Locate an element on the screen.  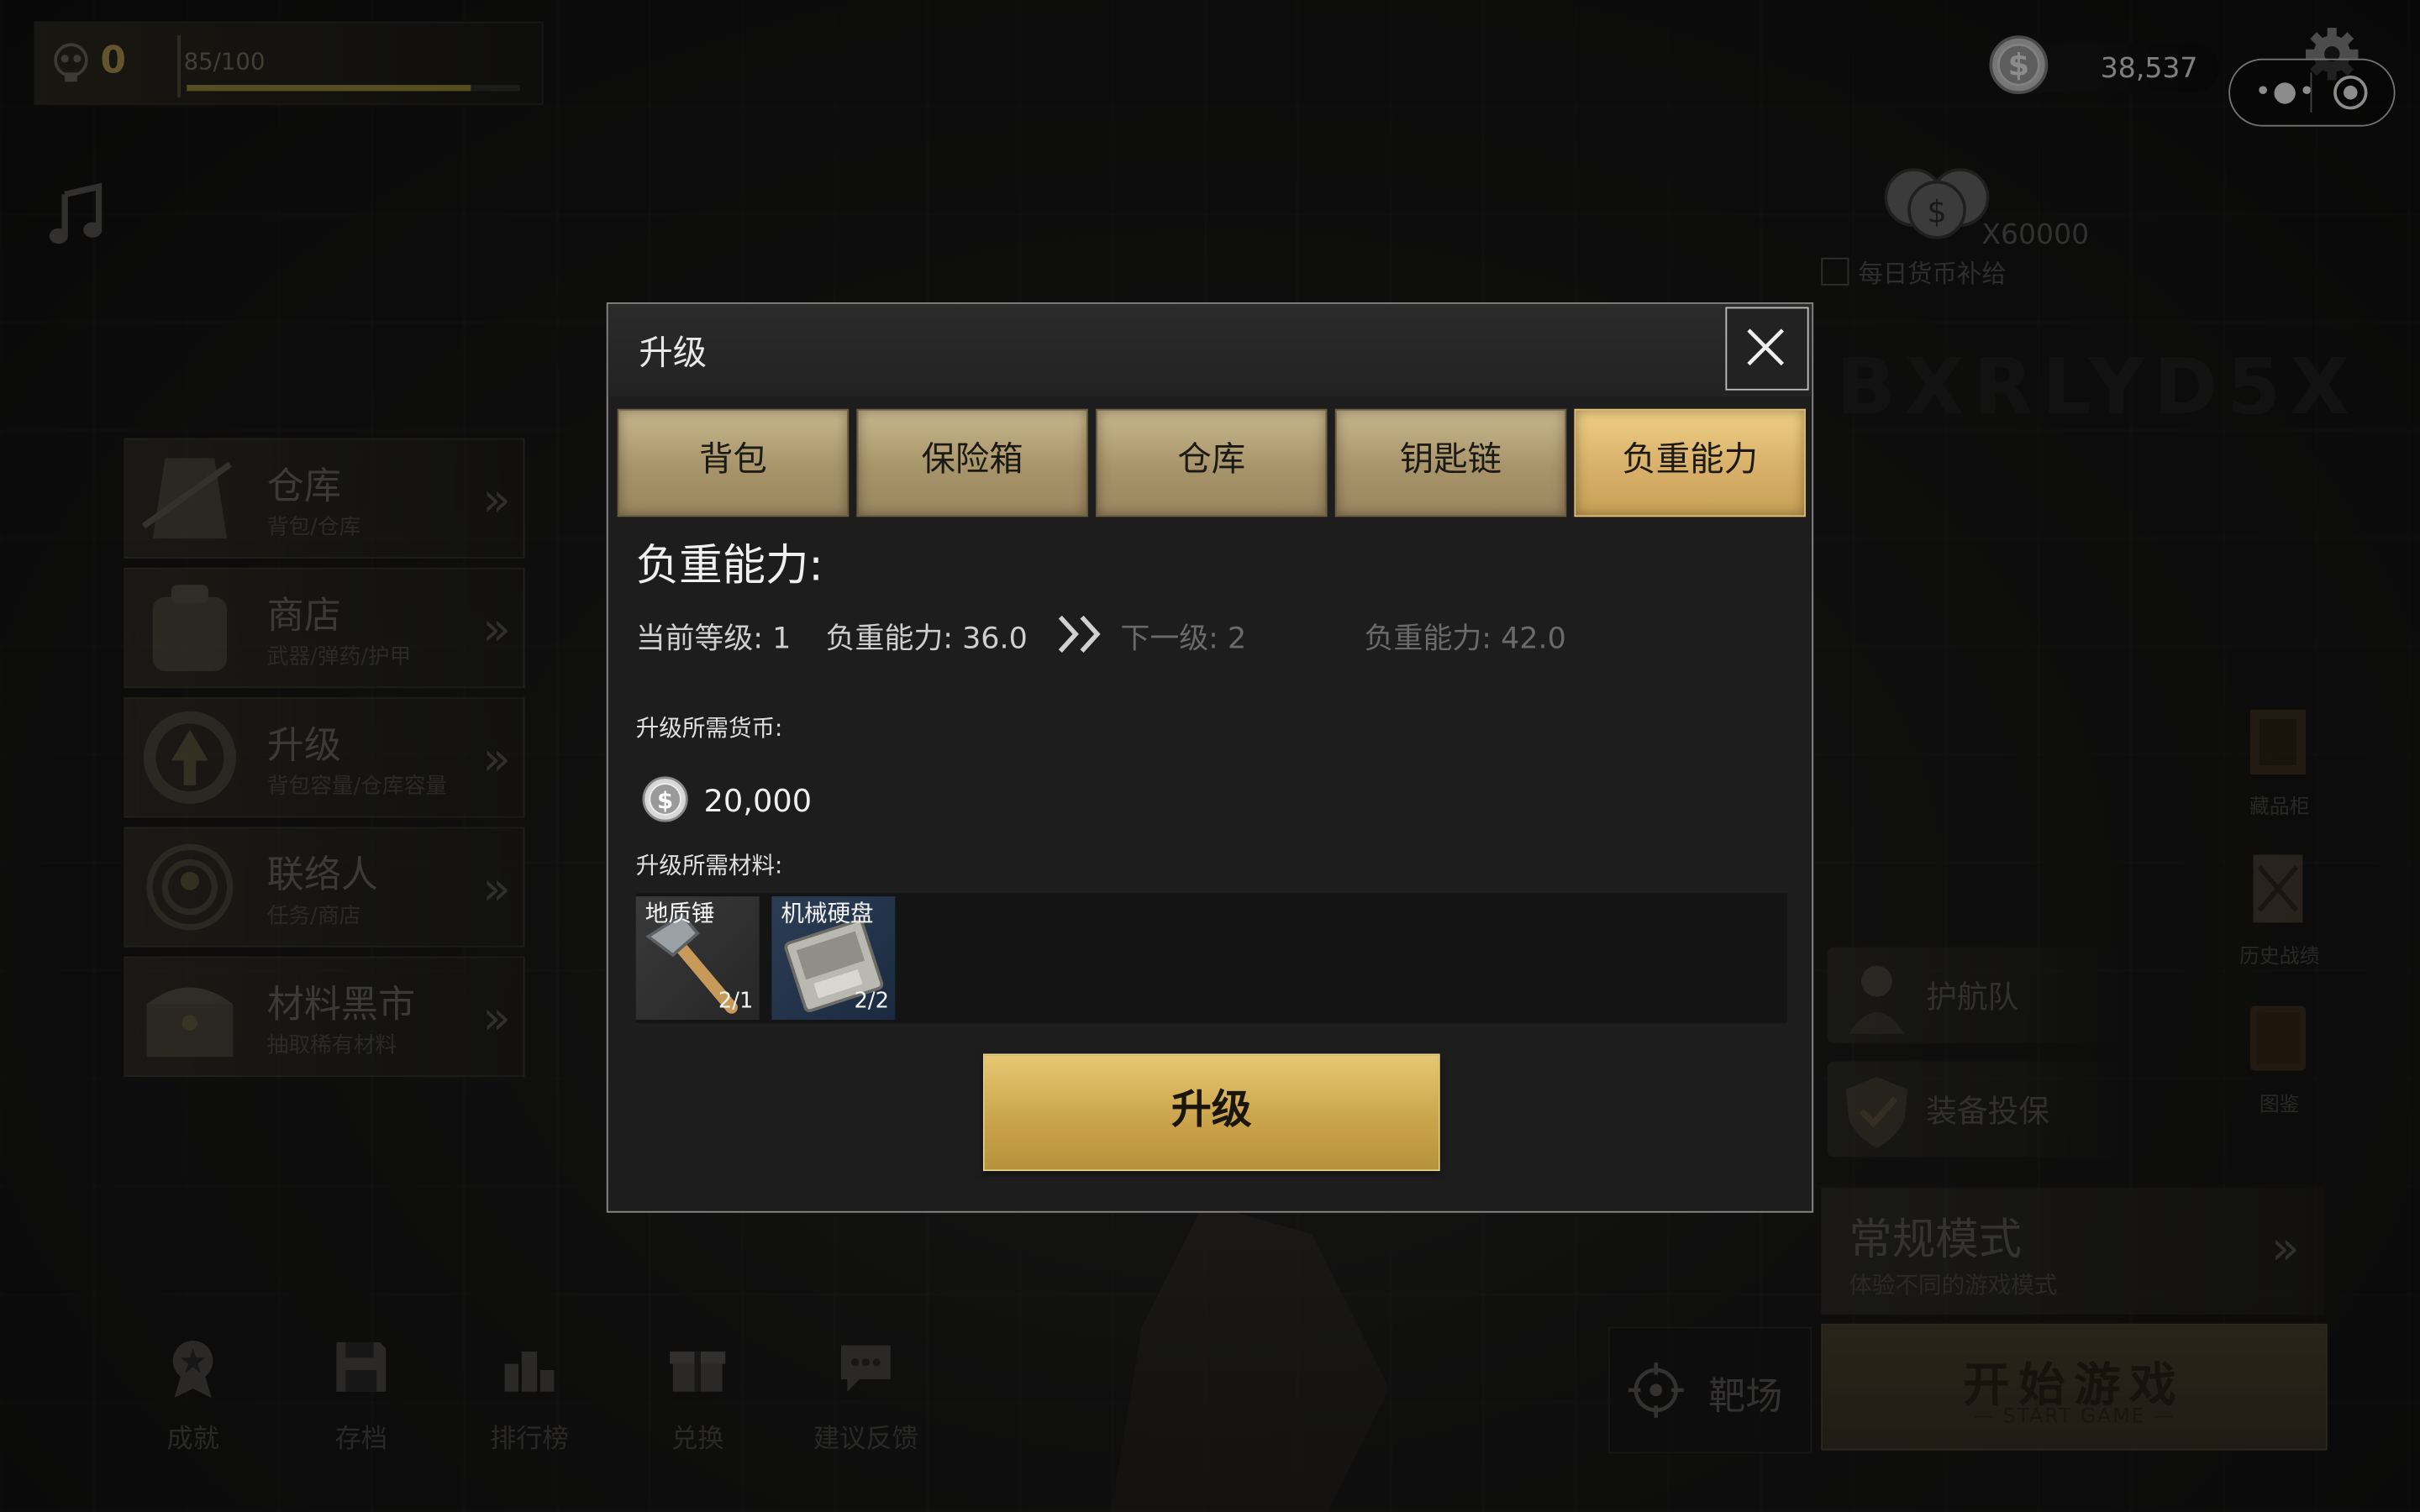
close-button is located at coordinates (1767, 349).